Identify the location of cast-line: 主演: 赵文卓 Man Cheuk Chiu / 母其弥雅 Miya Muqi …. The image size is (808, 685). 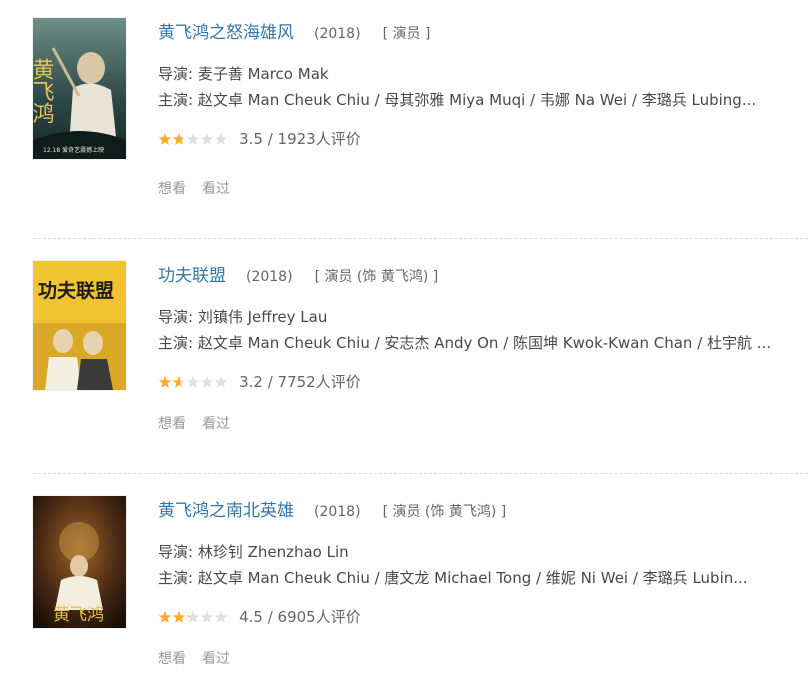
(457, 100).